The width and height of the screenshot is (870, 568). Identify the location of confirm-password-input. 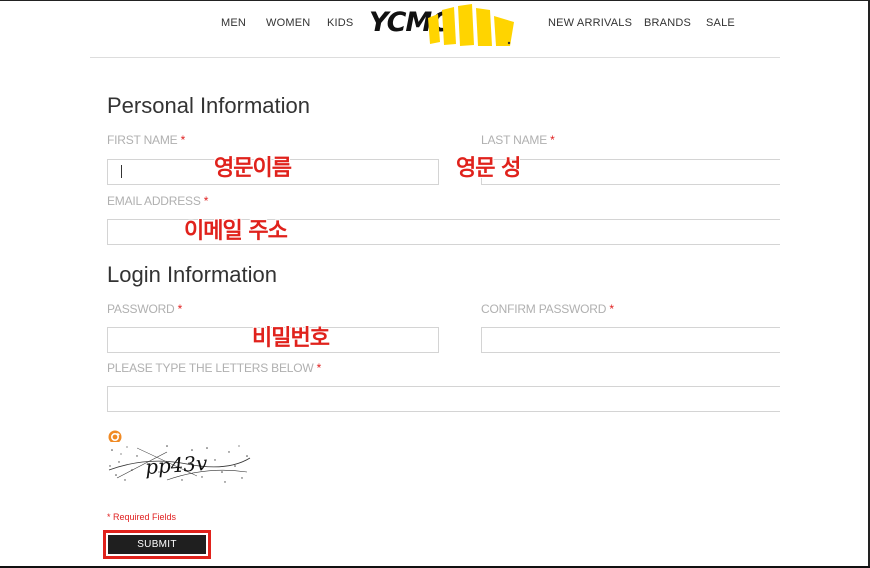
(630, 340).